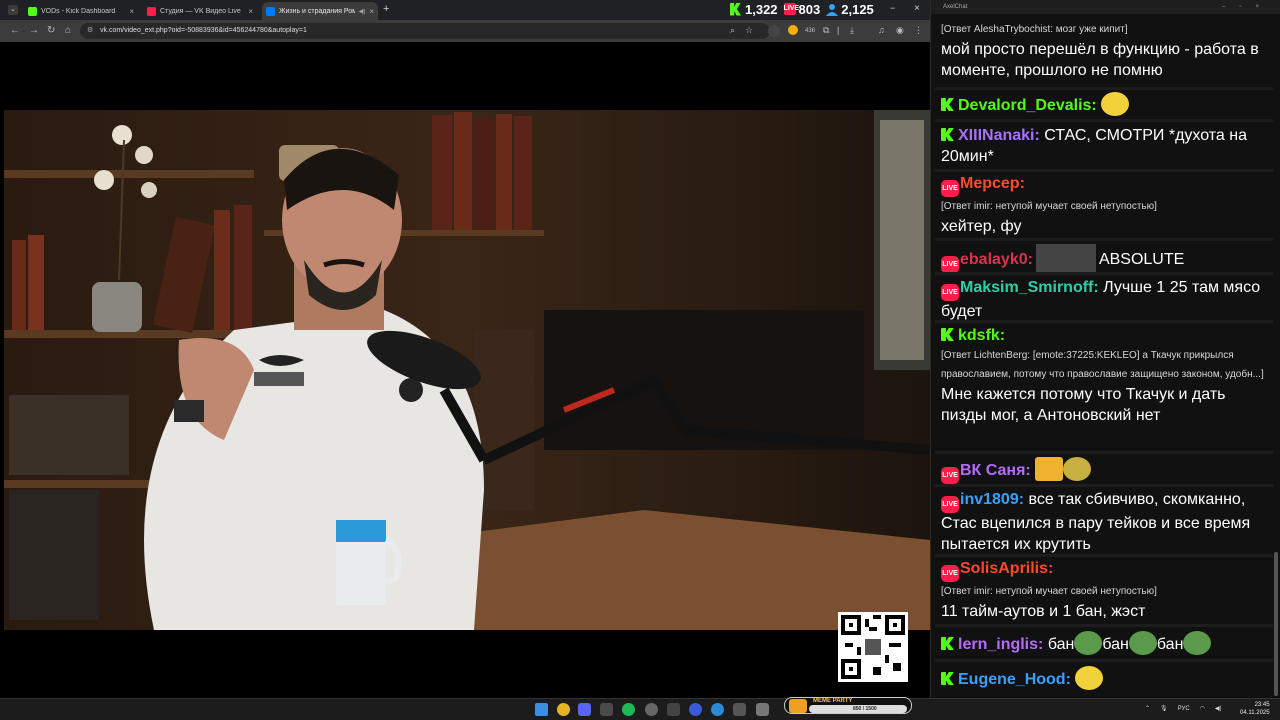 The image size is (1280, 720). Describe the element at coordinates (1043, 611) in the screenshot. I see `message-text: 11 тайм-аутов и 1 бан, жэст` at that location.